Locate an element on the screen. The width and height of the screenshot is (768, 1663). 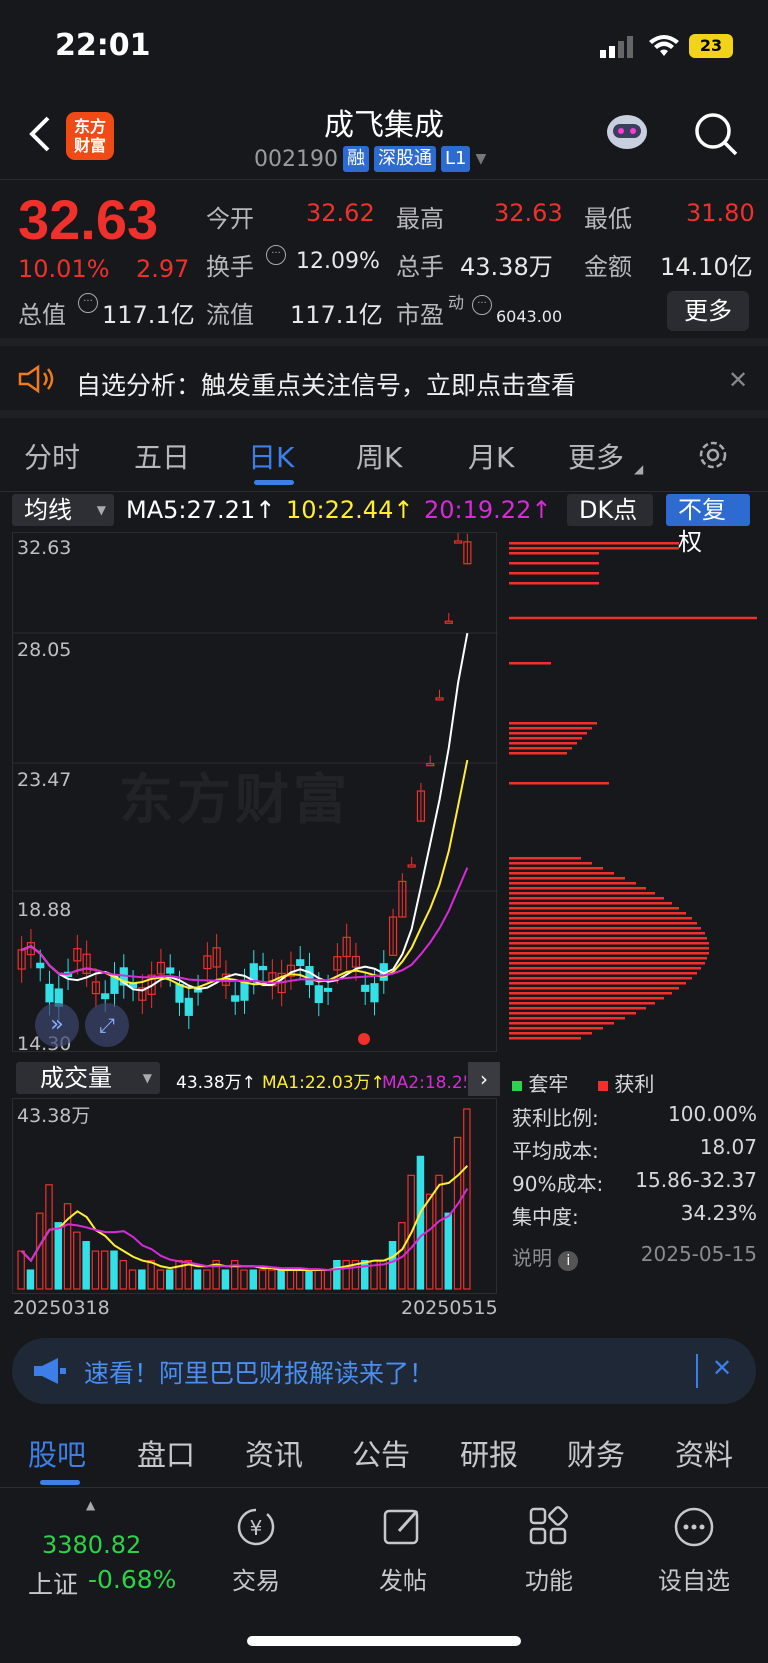
indicator-dropdown-label: 均线 is located at coordinates (48, 510).